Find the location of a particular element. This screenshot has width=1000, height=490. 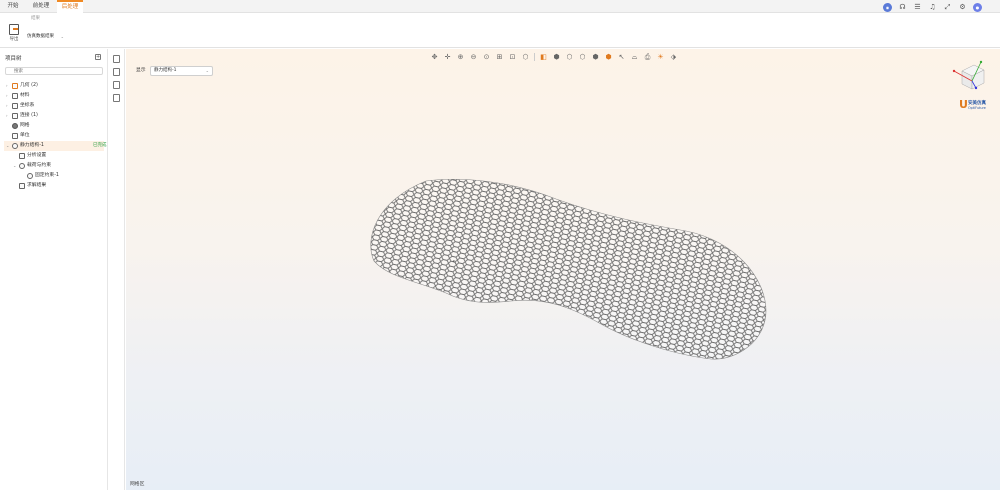

mesh-icon is located at coordinates (15, 126).